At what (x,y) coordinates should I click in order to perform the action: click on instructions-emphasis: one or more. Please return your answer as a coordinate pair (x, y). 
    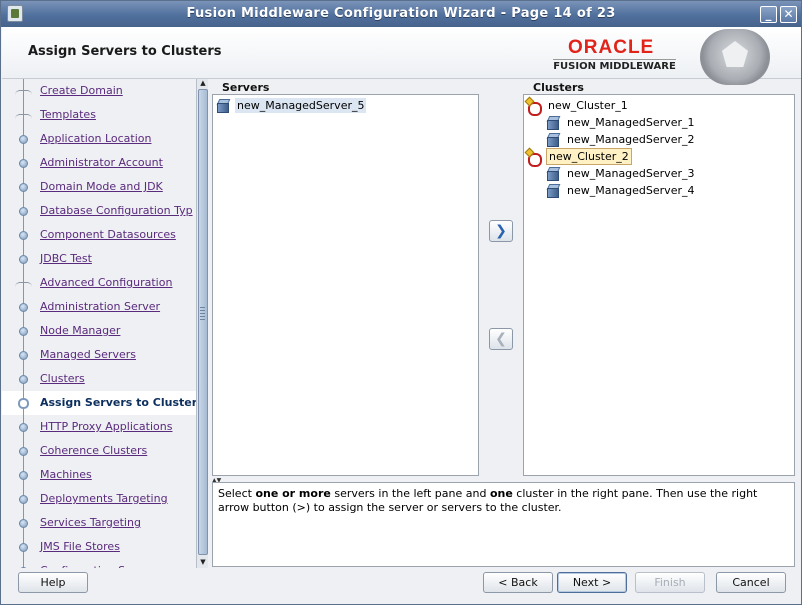
    Looking at the image, I should click on (293, 493).